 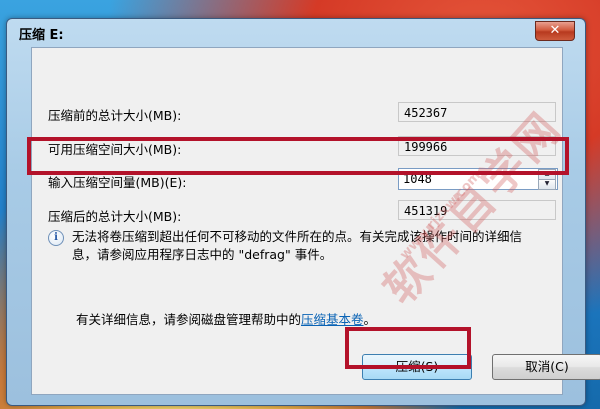 What do you see at coordinates (477, 112) in the screenshot?
I see `total-before-value: 452367` at bounding box center [477, 112].